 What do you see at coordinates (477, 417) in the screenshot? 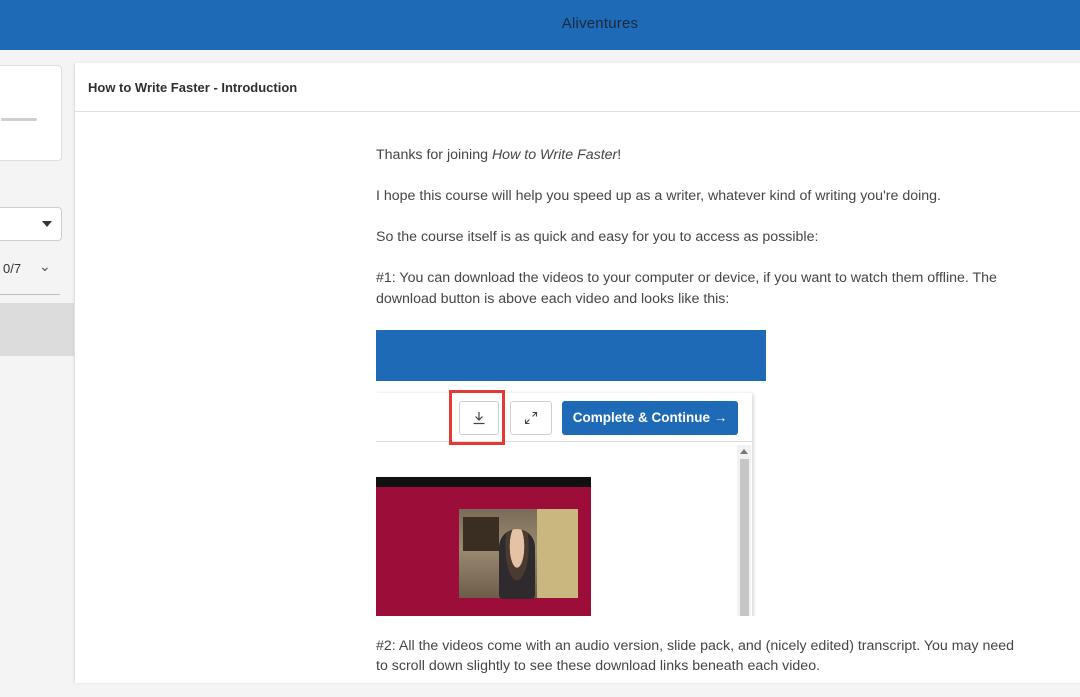
I see `download-highlight-box` at bounding box center [477, 417].